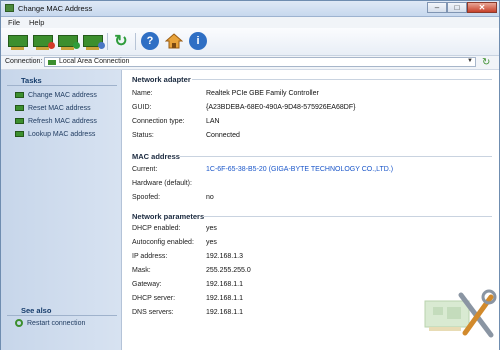  Describe the element at coordinates (153, 312) in the screenshot. I see `row-label: DNS servers:` at that location.